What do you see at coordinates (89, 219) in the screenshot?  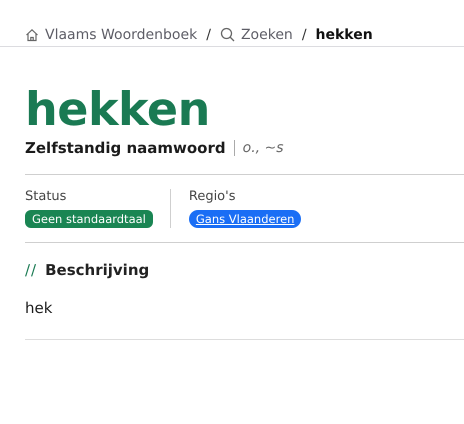 I see `status-tag: Geen standaardtaal` at bounding box center [89, 219].